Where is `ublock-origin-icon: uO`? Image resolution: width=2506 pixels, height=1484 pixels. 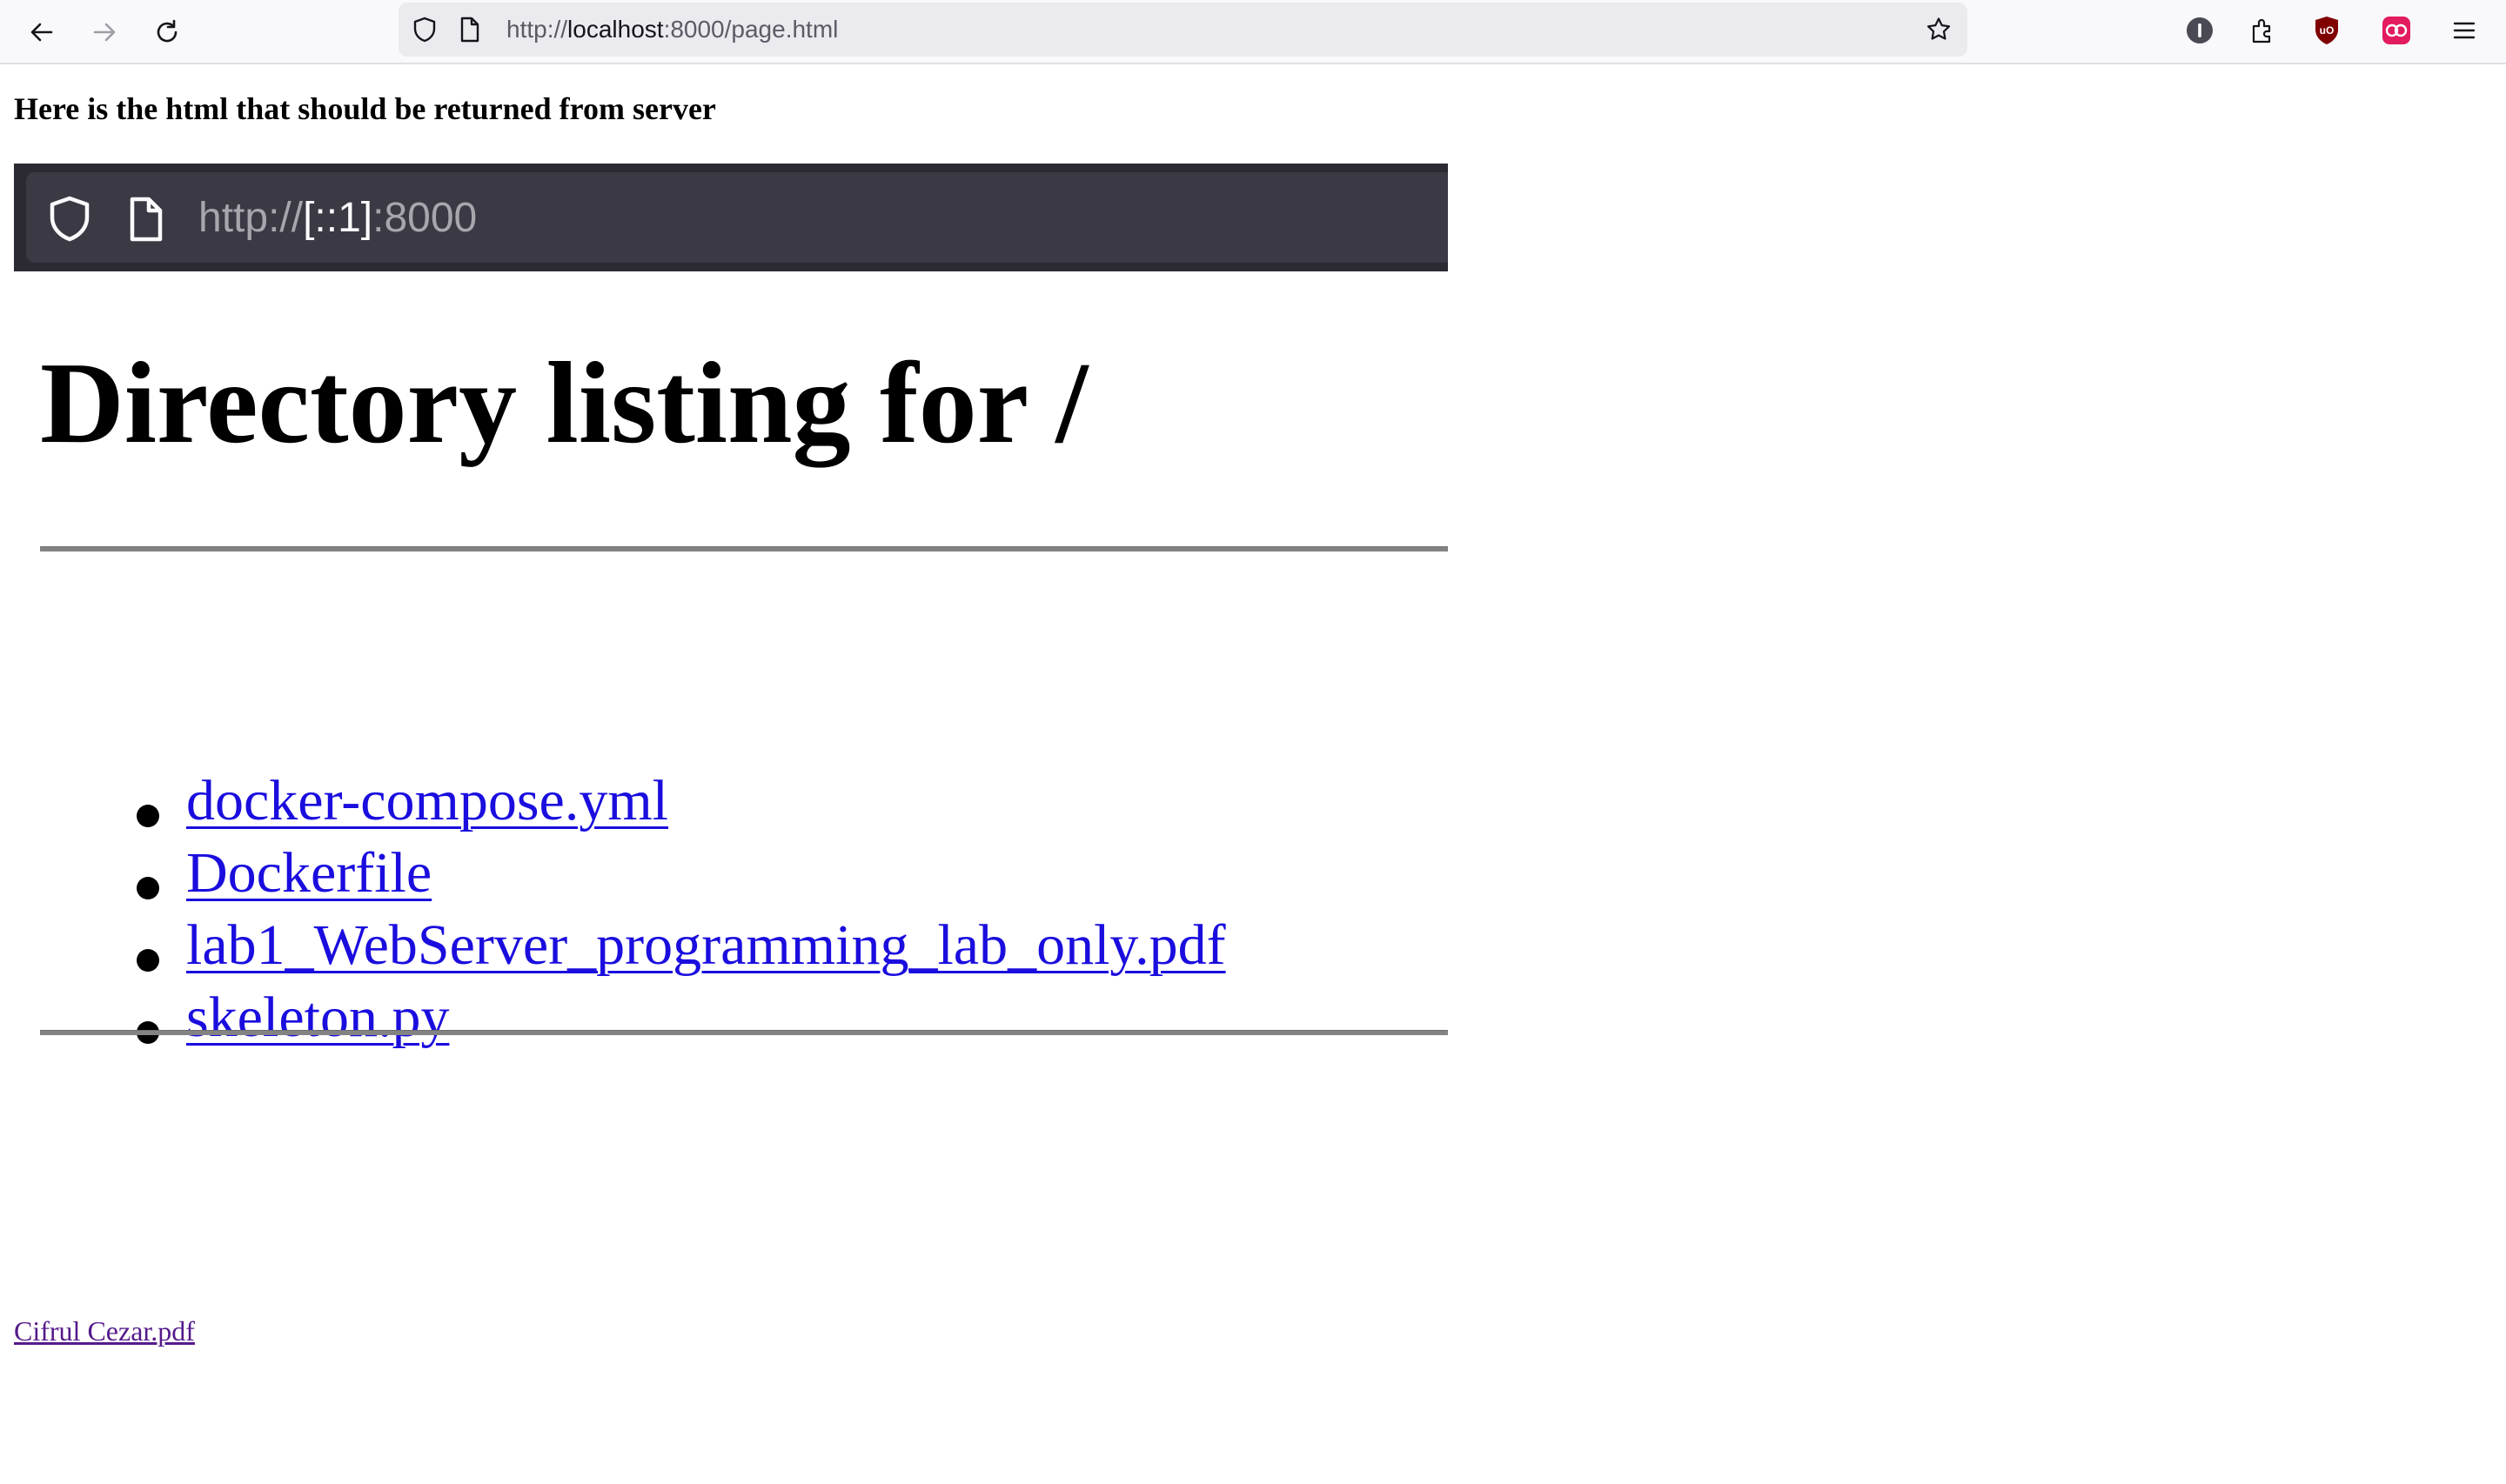 ublock-origin-icon: uO is located at coordinates (2326, 30).